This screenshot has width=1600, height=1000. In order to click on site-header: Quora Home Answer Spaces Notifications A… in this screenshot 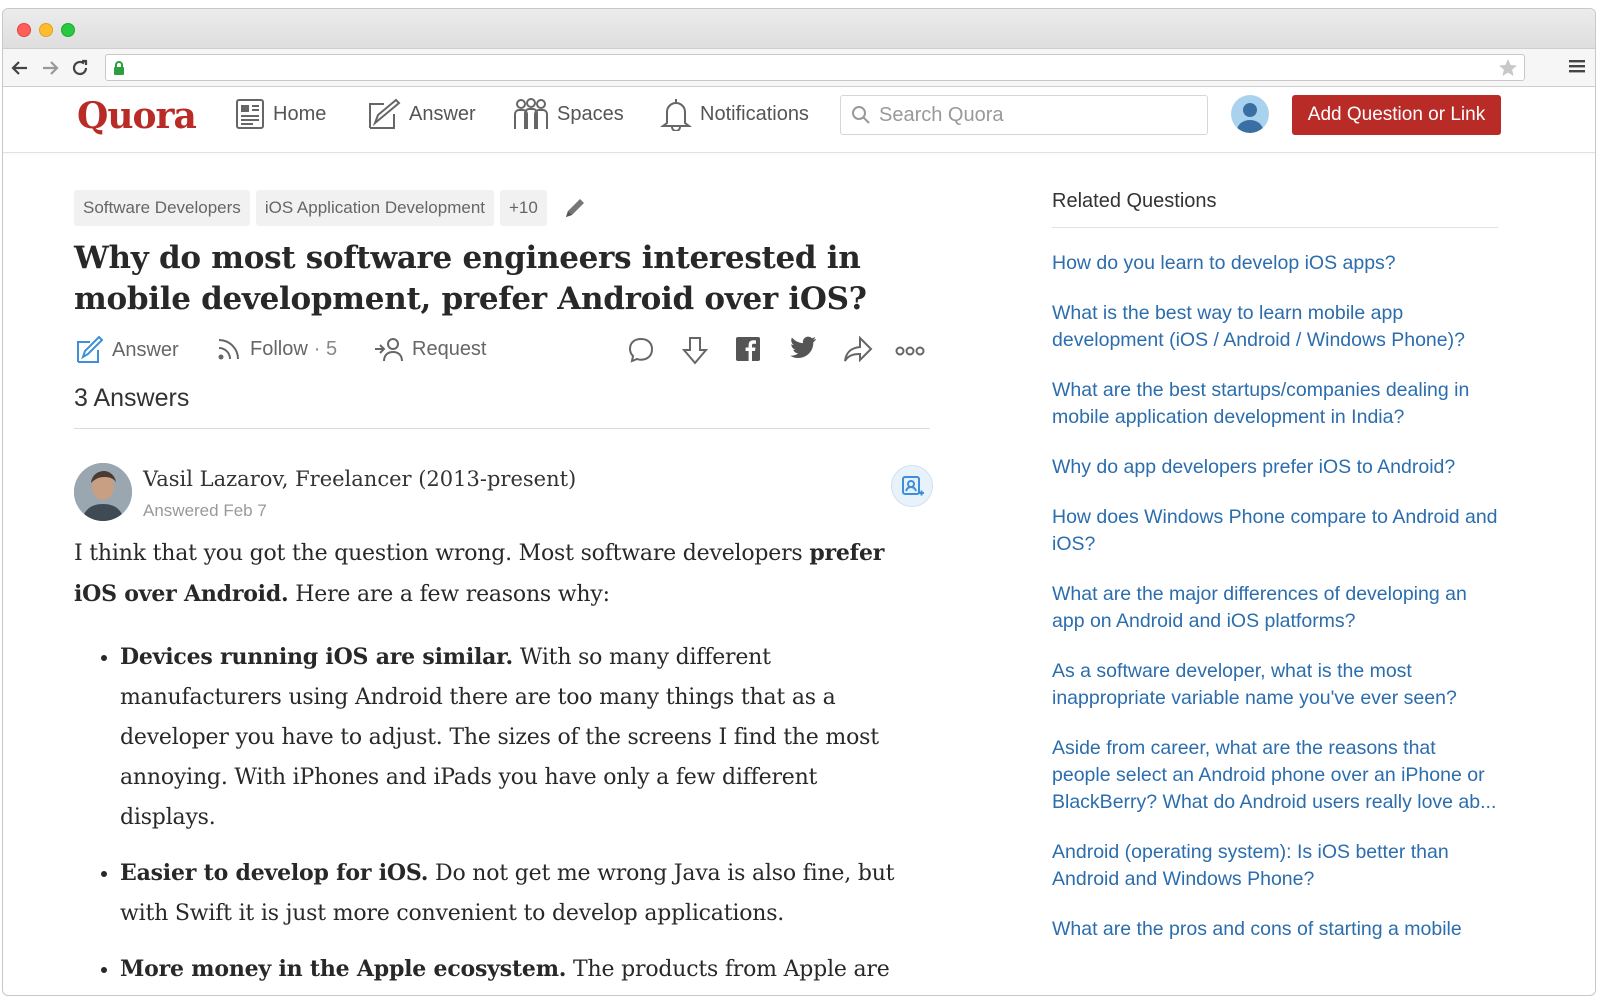, I will do `click(799, 120)`.